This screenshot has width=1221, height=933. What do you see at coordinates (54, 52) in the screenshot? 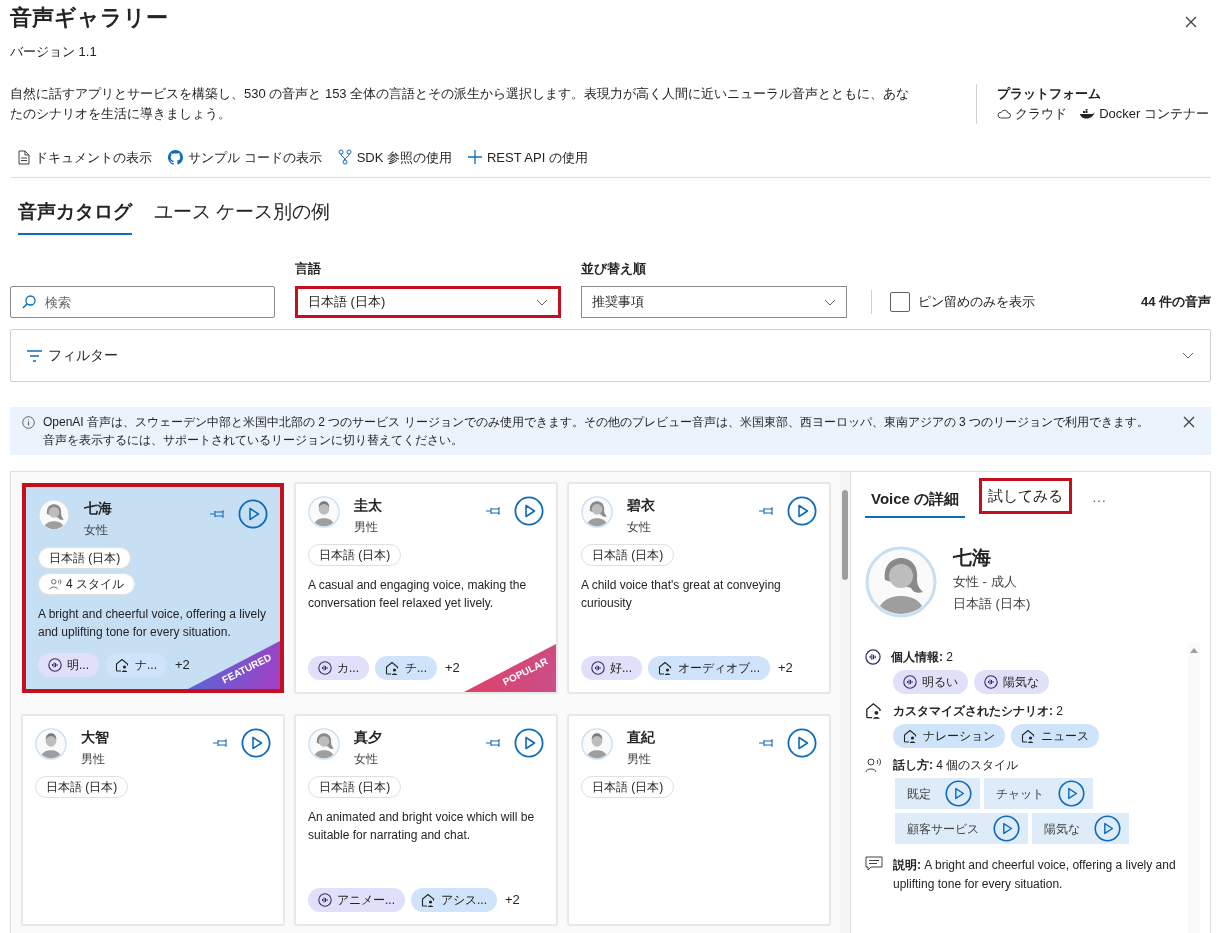
I see `version-label: バージョン 1.1` at bounding box center [54, 52].